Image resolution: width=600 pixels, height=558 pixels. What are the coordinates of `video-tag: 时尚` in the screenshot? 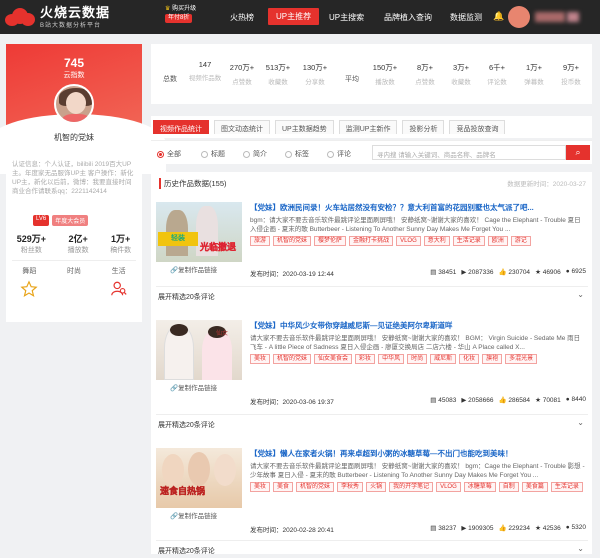 It's located at (417, 359).